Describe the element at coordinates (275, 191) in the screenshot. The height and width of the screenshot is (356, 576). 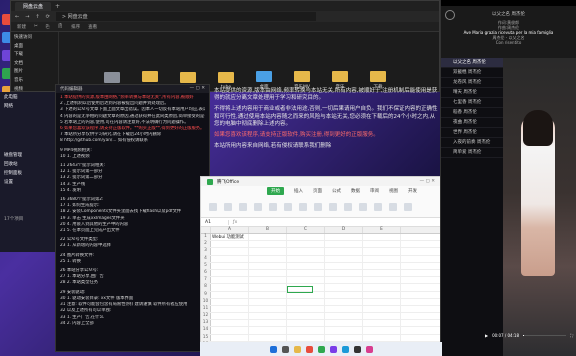
I see `tab-home: 开始` at that location.